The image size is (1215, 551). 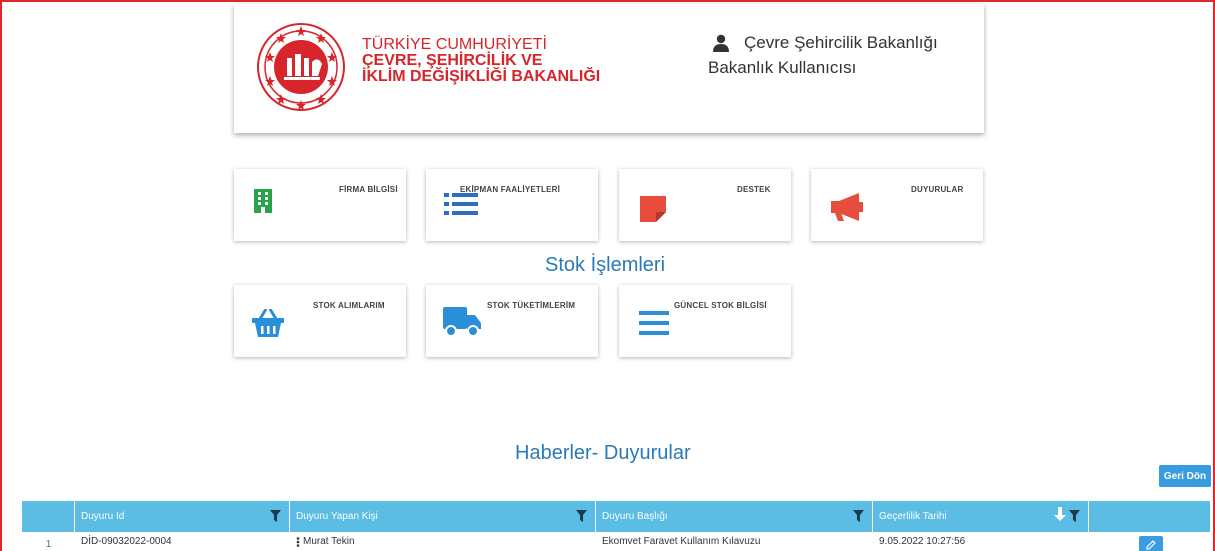 What do you see at coordinates (329, 541) in the screenshot?
I see `person-name: Murat Tekin` at bounding box center [329, 541].